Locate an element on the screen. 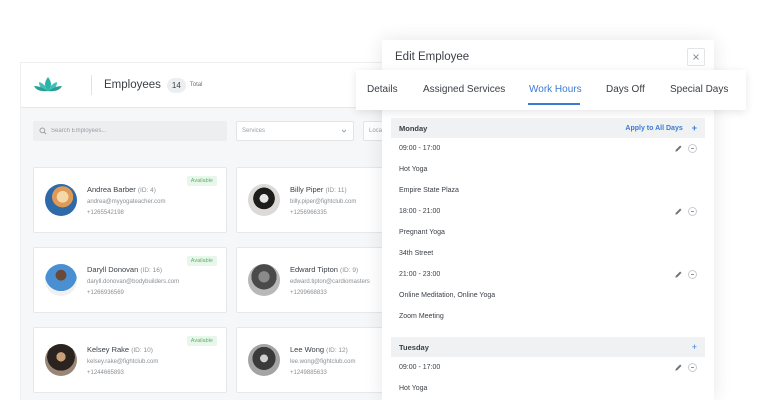  close-button is located at coordinates (696, 57).